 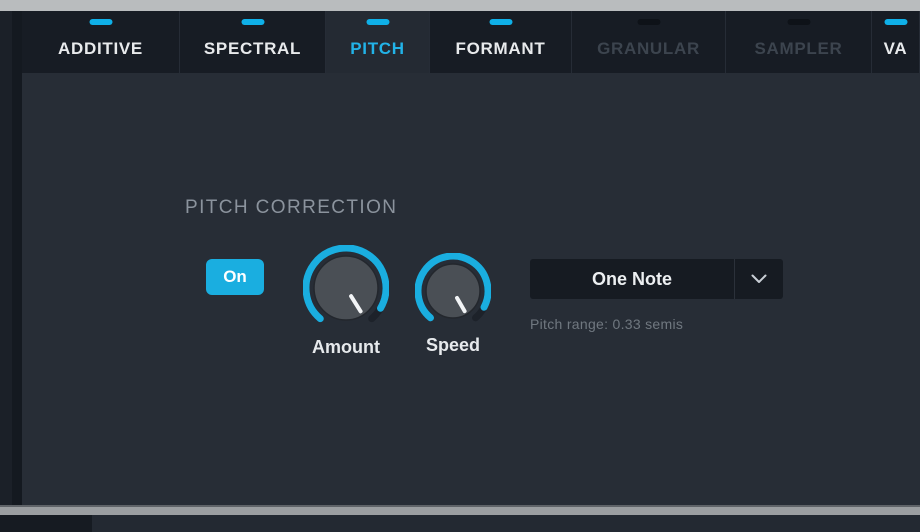 What do you see at coordinates (453, 345) in the screenshot?
I see `speed-knob-label: Speed` at bounding box center [453, 345].